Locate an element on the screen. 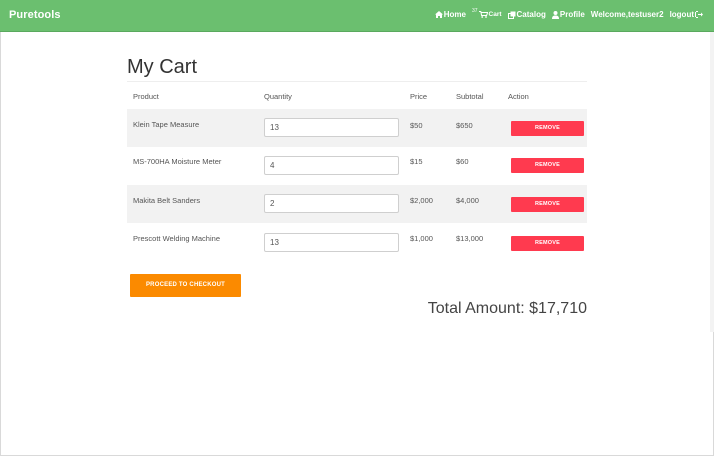 The width and height of the screenshot is (714, 456). subtotal-value: $13,000 is located at coordinates (470, 238).